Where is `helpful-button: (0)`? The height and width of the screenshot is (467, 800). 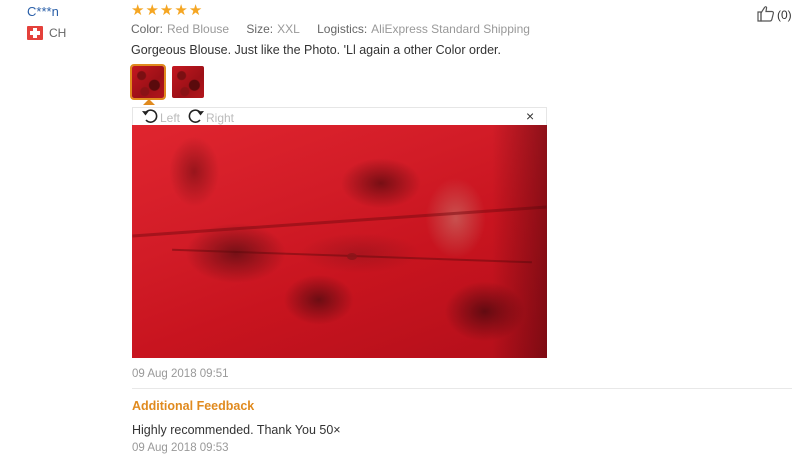
helpful-button: (0) is located at coordinates (774, 15).